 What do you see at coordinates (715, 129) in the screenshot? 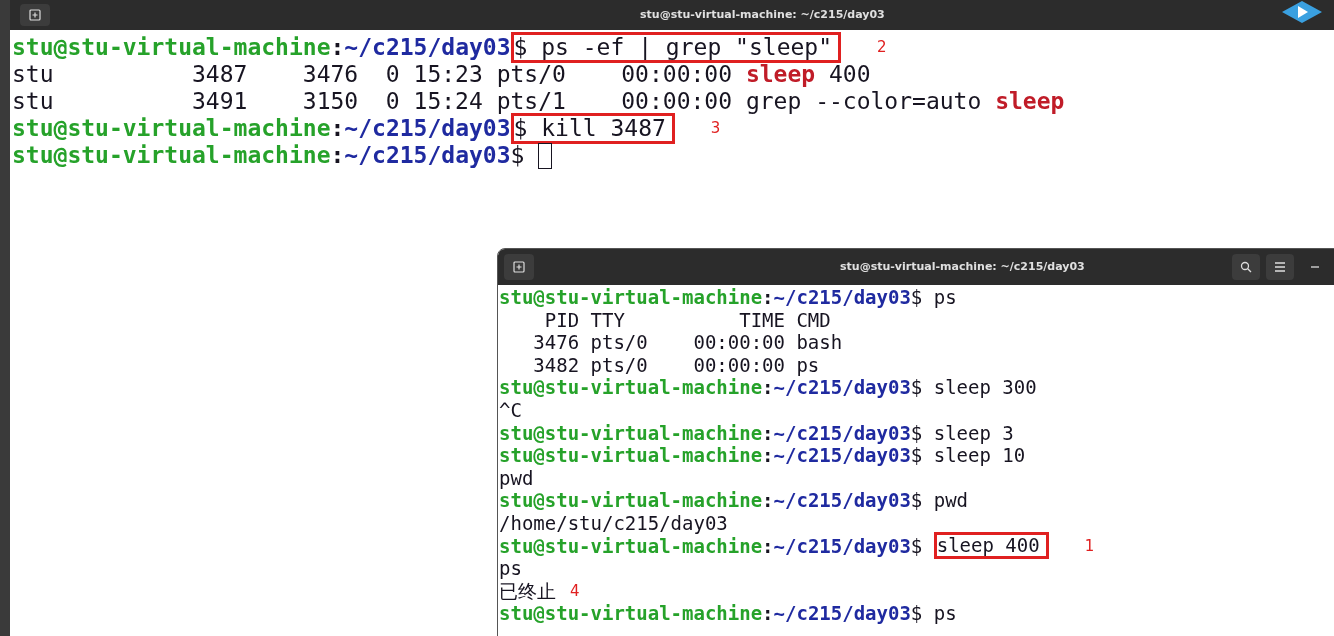
I see `annotation-number: 3` at bounding box center [715, 129].